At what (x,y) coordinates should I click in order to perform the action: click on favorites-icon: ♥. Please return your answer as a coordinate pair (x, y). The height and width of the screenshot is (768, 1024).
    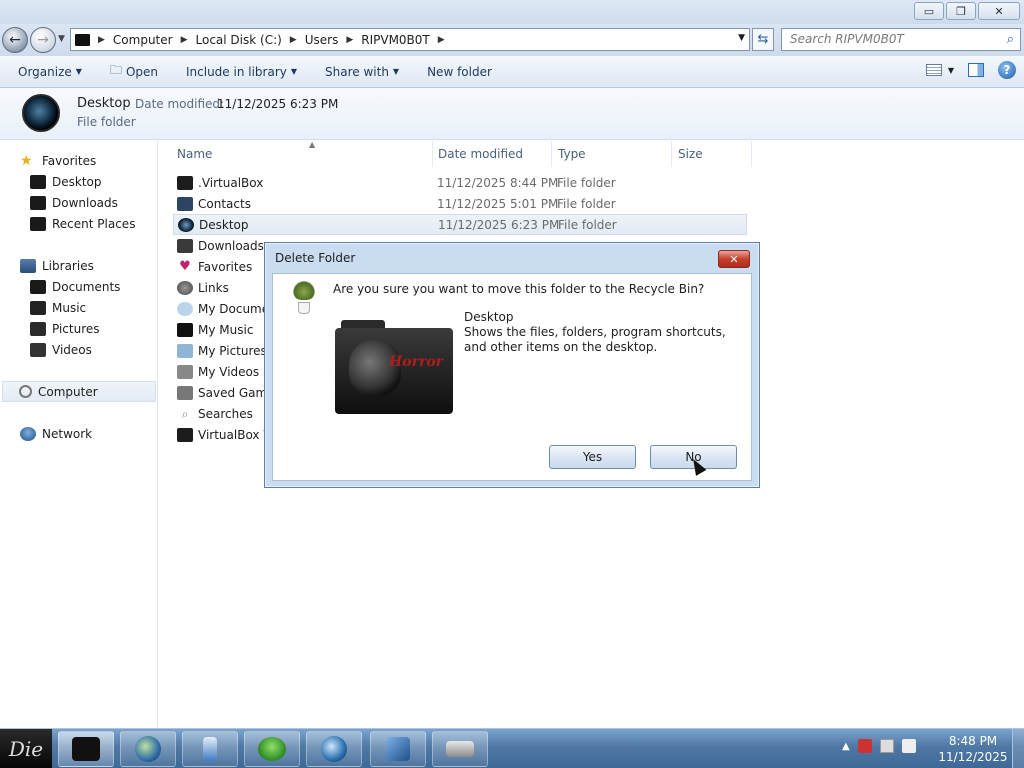
    Looking at the image, I should click on (185, 266).